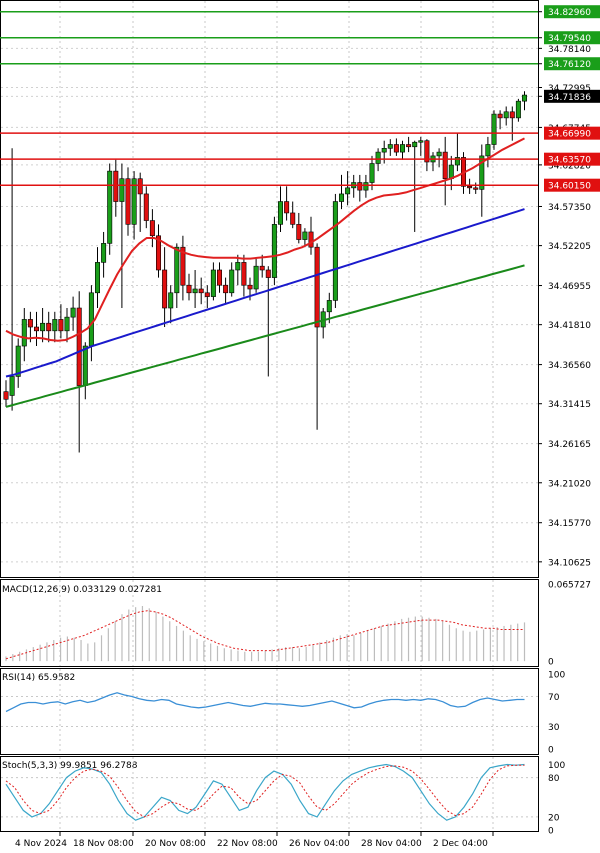 The height and width of the screenshot is (853, 600). I want to click on macd-tick-label: 0, so click(551, 663).